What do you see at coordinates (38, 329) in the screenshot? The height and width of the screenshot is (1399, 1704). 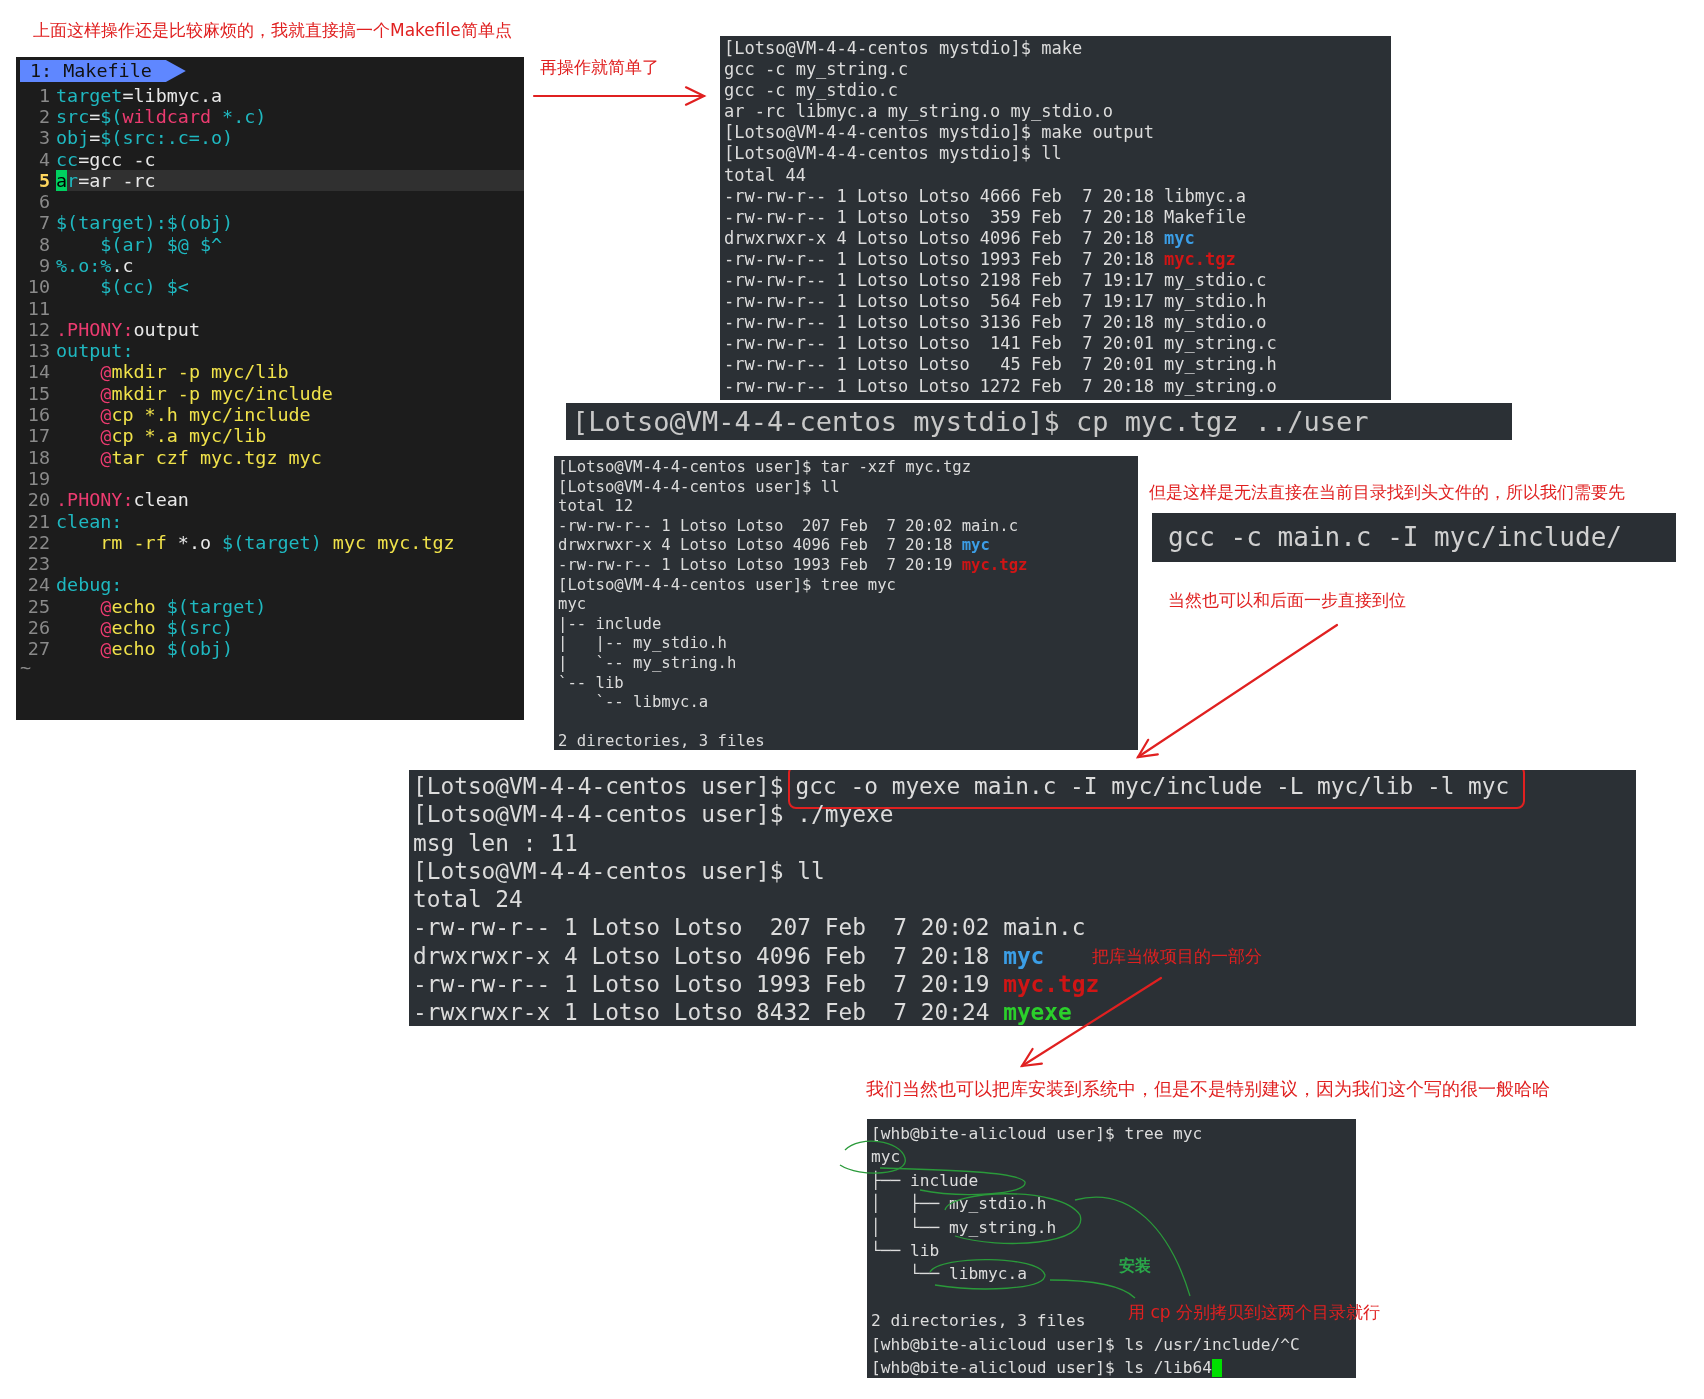 I see `line-number: 12` at bounding box center [38, 329].